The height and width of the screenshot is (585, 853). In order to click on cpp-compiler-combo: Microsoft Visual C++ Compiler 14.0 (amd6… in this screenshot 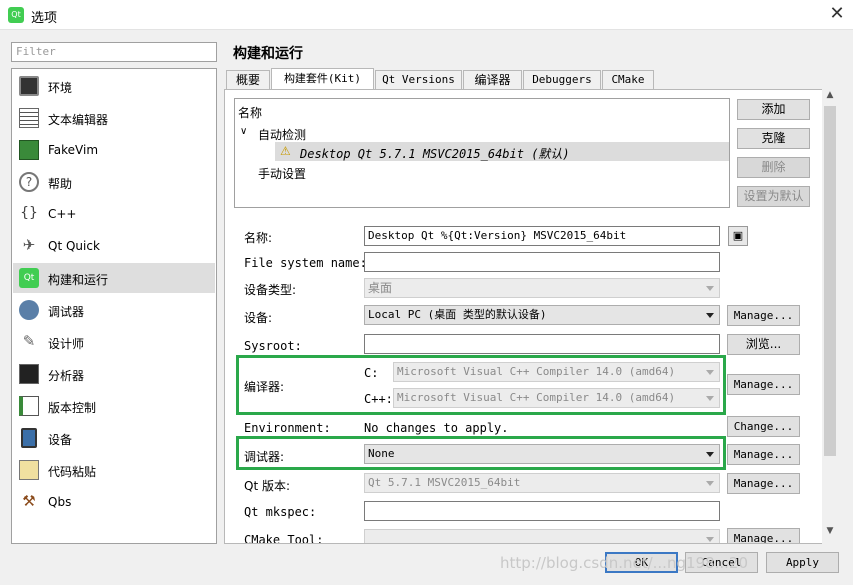, I will do `click(556, 398)`.